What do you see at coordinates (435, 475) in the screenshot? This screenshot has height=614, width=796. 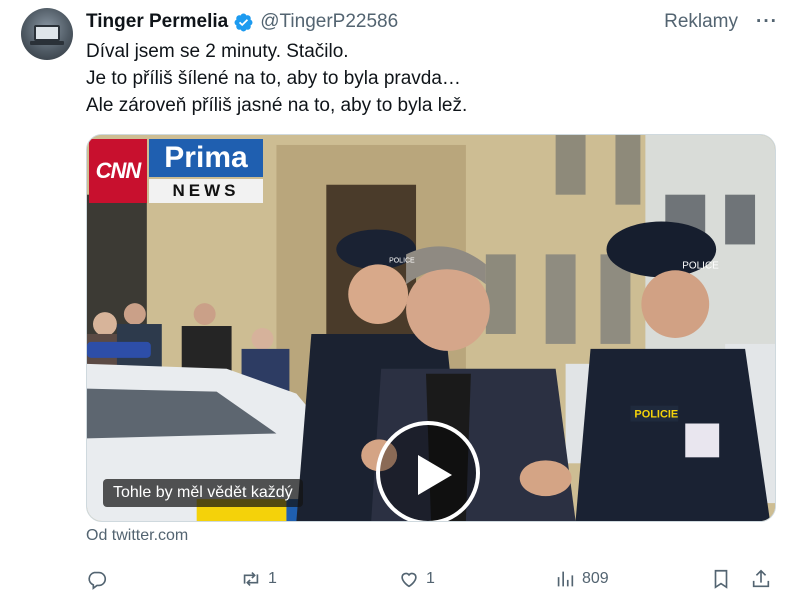 I see `play-icon` at bounding box center [435, 475].